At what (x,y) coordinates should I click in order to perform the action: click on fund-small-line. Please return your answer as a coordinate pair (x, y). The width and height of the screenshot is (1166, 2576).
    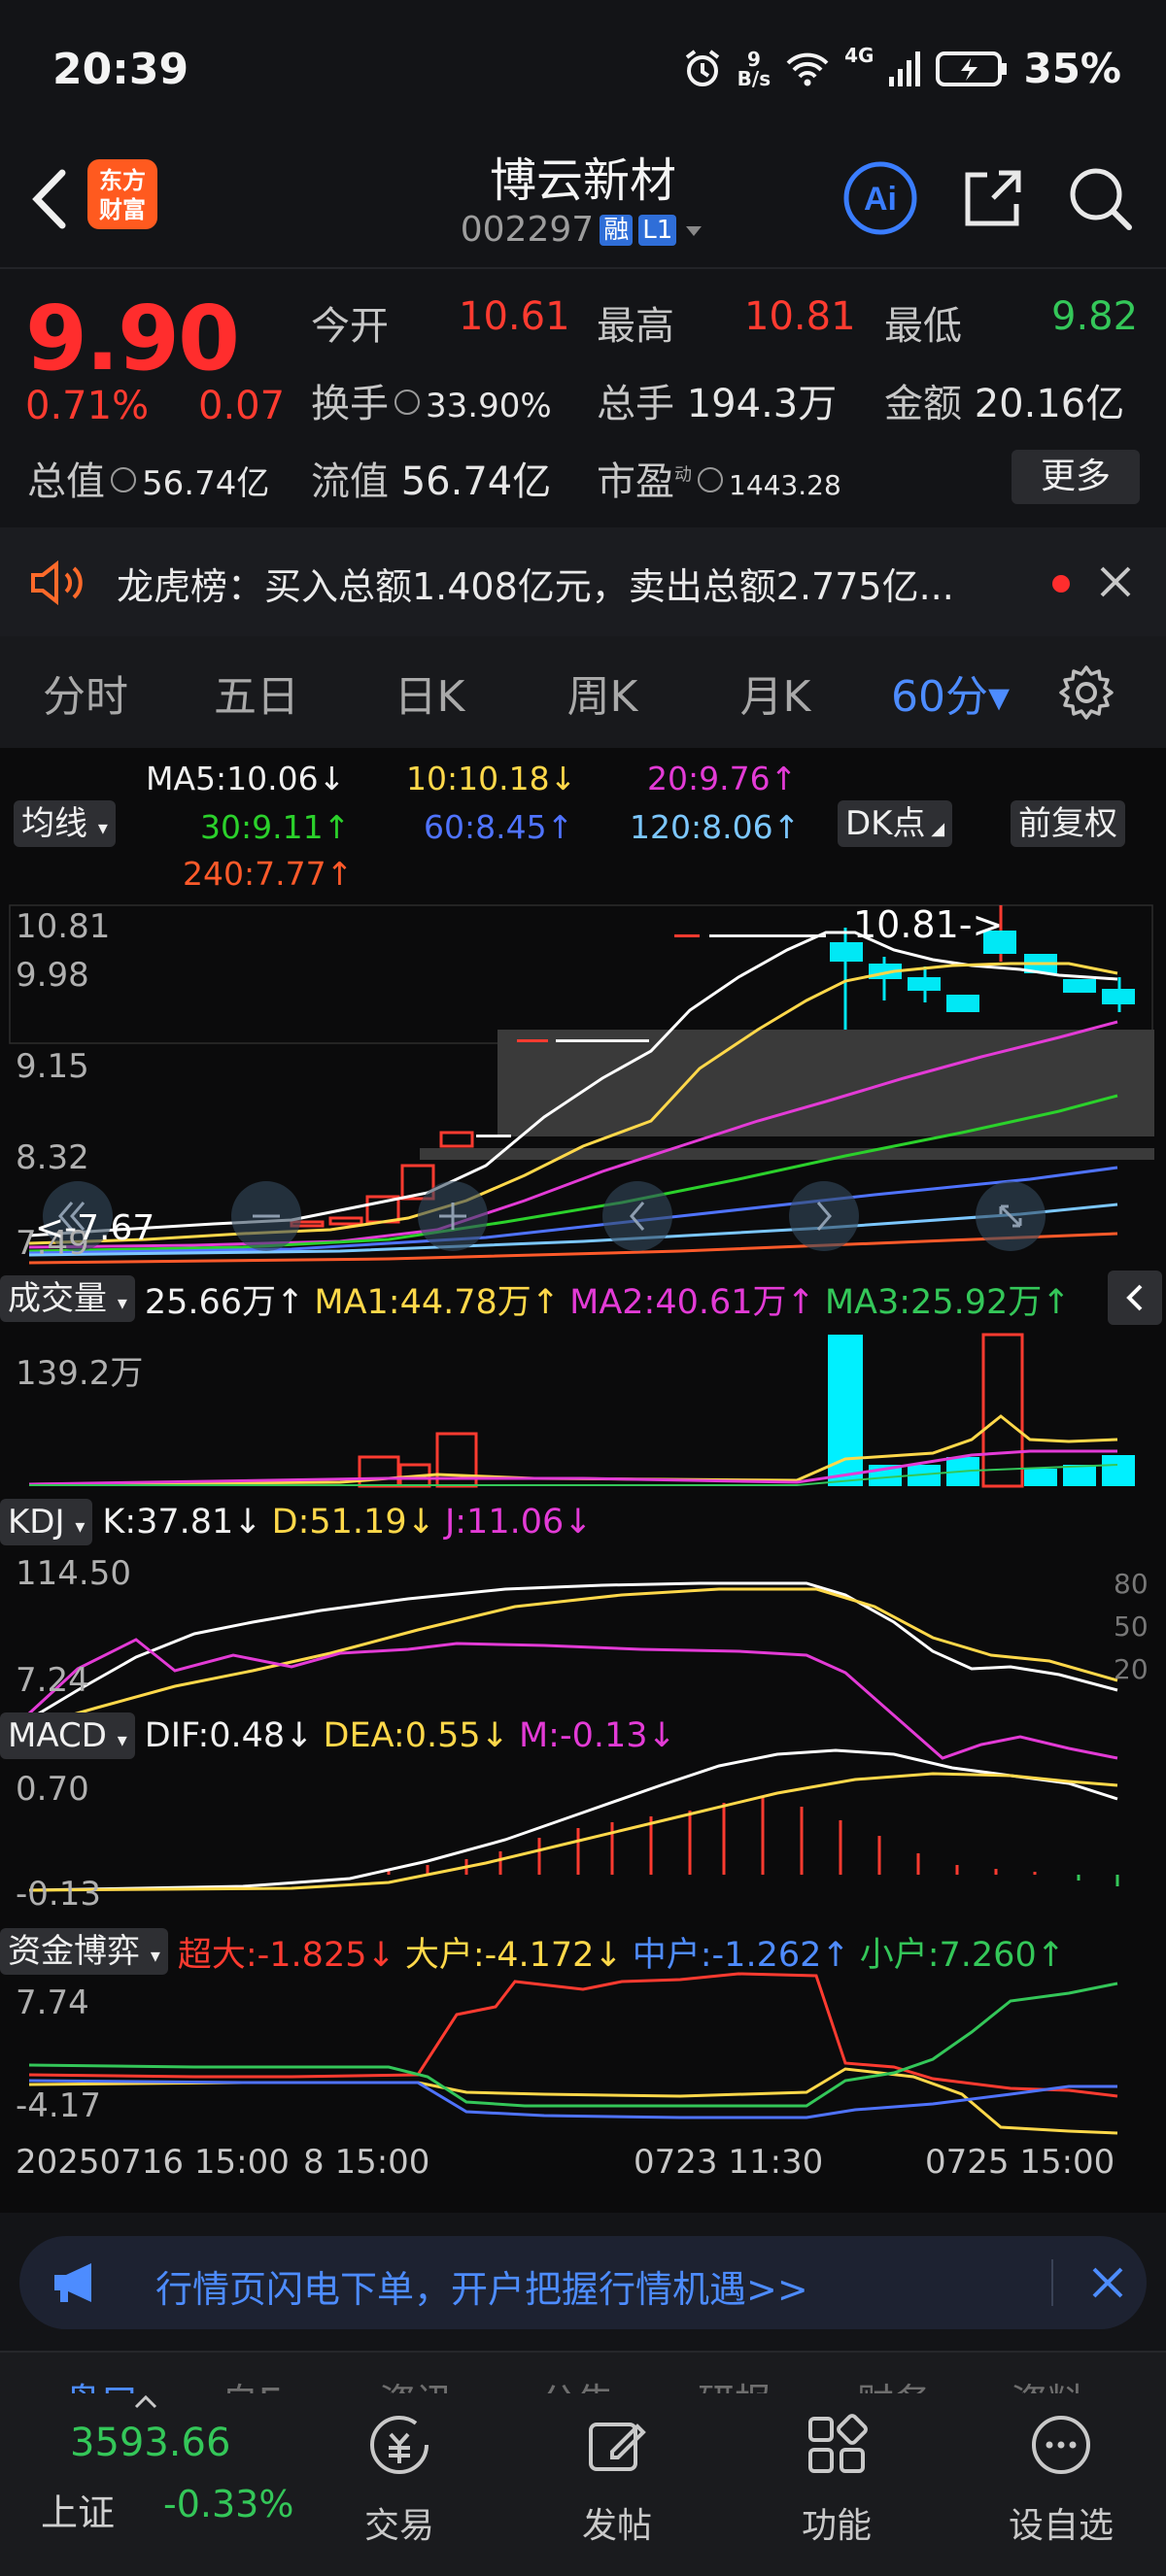
    Looking at the image, I should click on (573, 2045).